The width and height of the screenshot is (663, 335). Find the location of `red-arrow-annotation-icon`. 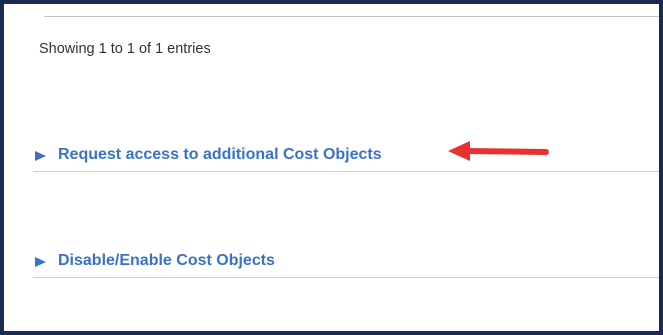

red-arrow-annotation-icon is located at coordinates (498, 151).